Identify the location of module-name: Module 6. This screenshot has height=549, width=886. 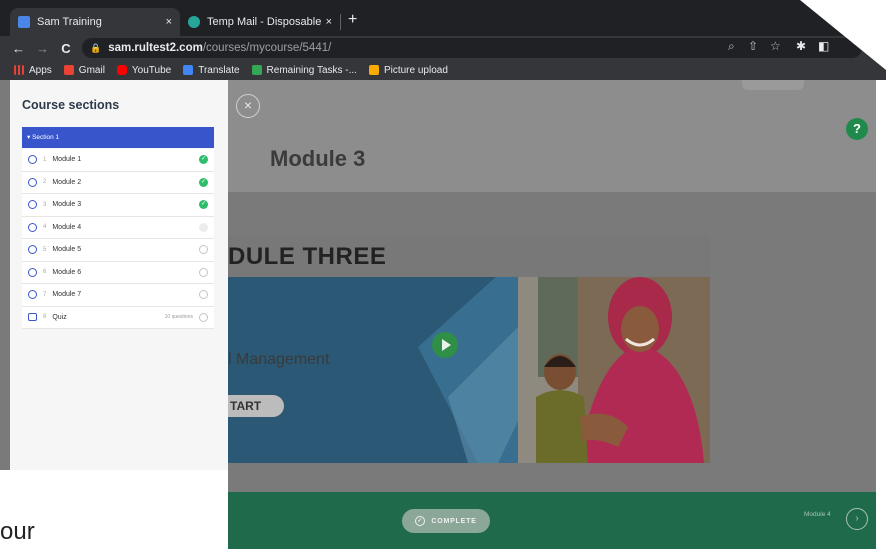
(67, 272).